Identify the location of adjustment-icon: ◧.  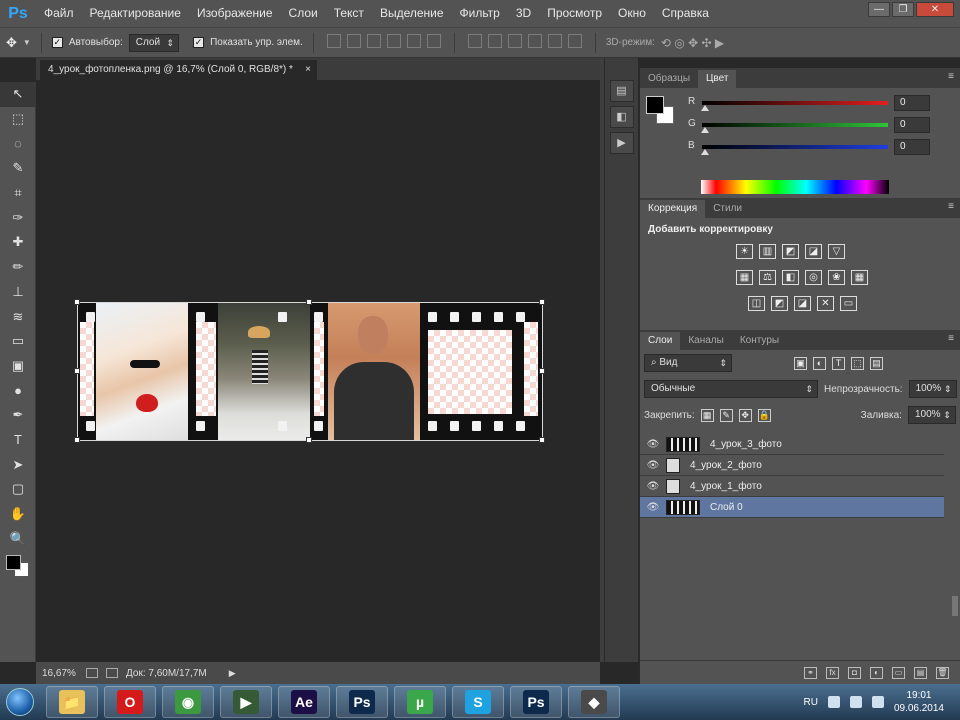
(790, 277).